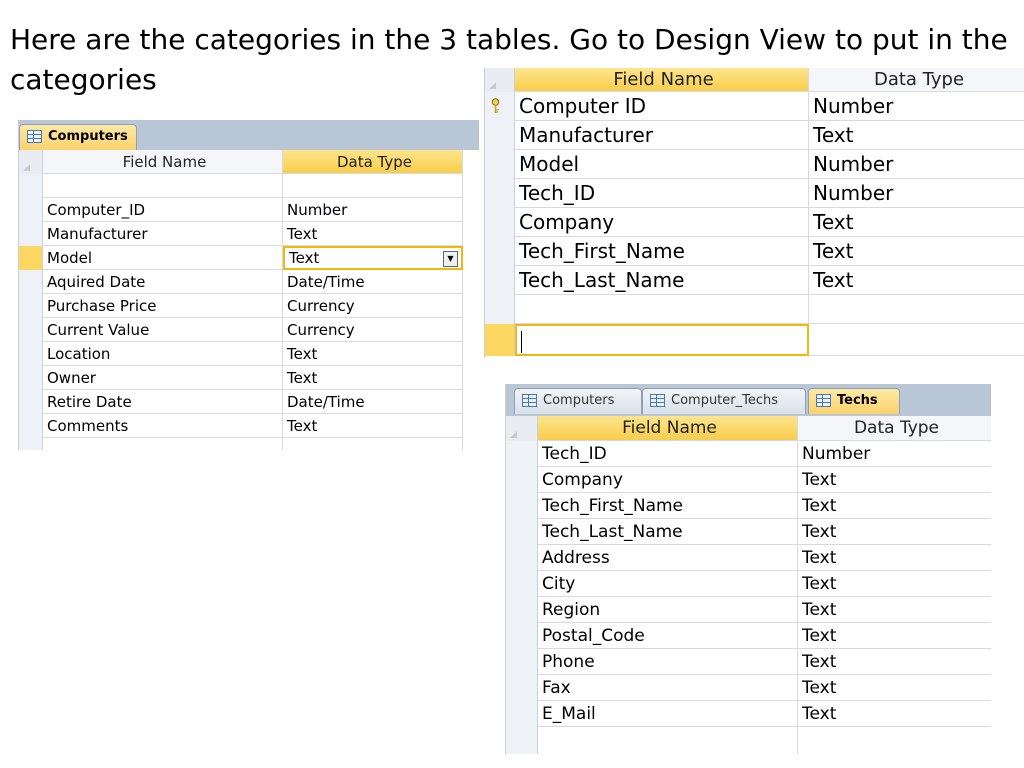  Describe the element at coordinates (668, 714) in the screenshot. I see `field-name-cell: E_Mail` at that location.